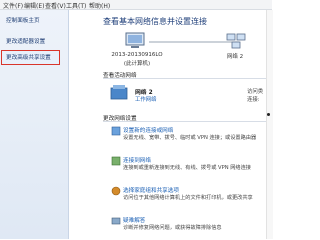  I want to click on network-map: 2013-20130916LO (此计算机) 网络 2, so click(170, 52).